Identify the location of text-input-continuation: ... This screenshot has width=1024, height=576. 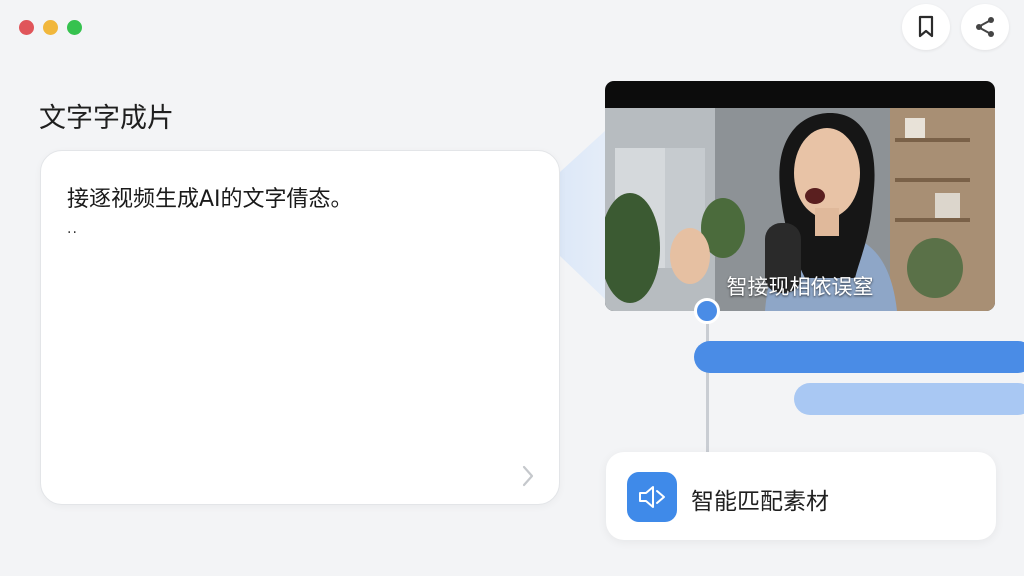
(72, 229).